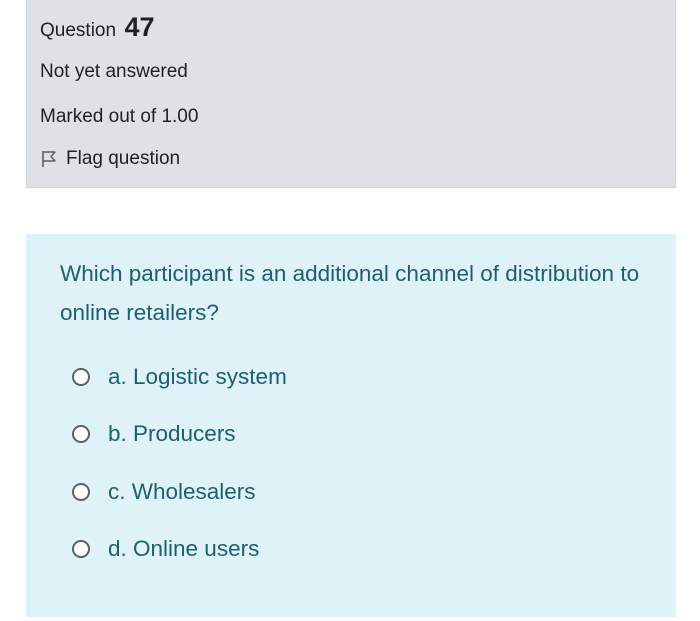 The height and width of the screenshot is (621, 700). I want to click on answer-option-b: b. Producers, so click(154, 434).